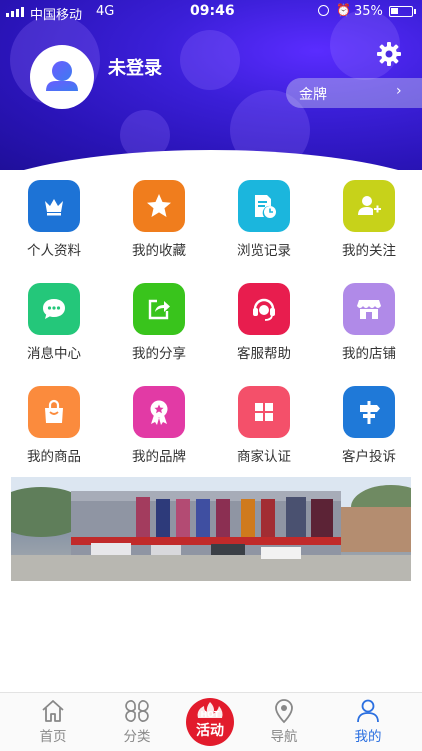 The height and width of the screenshot is (751, 422). I want to click on tab-category: 分类, so click(137, 721).